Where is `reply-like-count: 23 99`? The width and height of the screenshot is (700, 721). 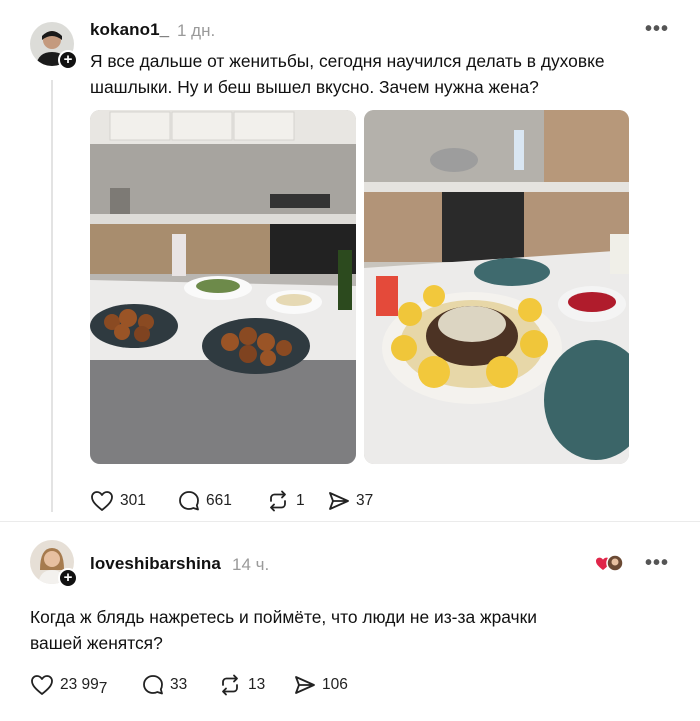 reply-like-count: 23 99 is located at coordinates (79, 684).